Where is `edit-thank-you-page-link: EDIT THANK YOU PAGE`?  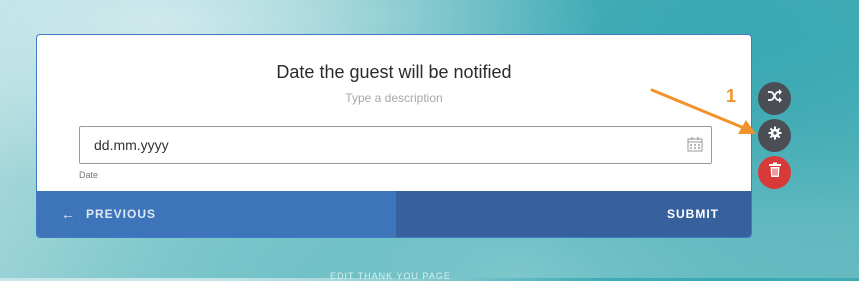 edit-thank-you-page-link: EDIT THANK YOU PAGE is located at coordinates (390, 276).